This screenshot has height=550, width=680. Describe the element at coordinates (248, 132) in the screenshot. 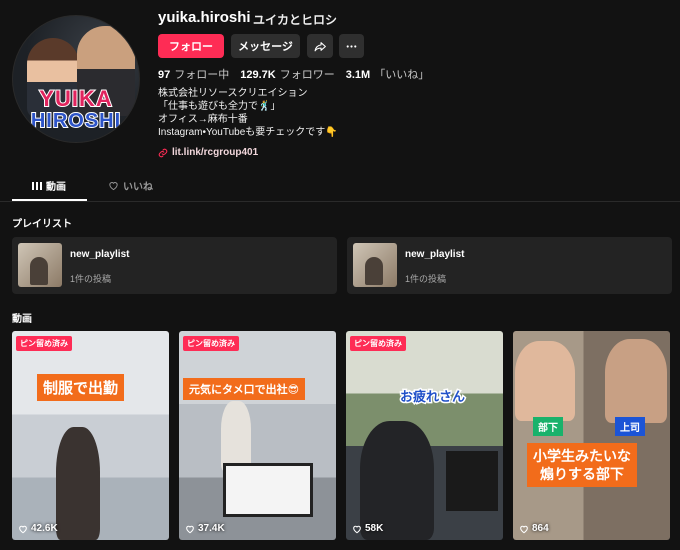

I see `bio-line: Instagram•YouTubeも要チェックです👇` at that location.